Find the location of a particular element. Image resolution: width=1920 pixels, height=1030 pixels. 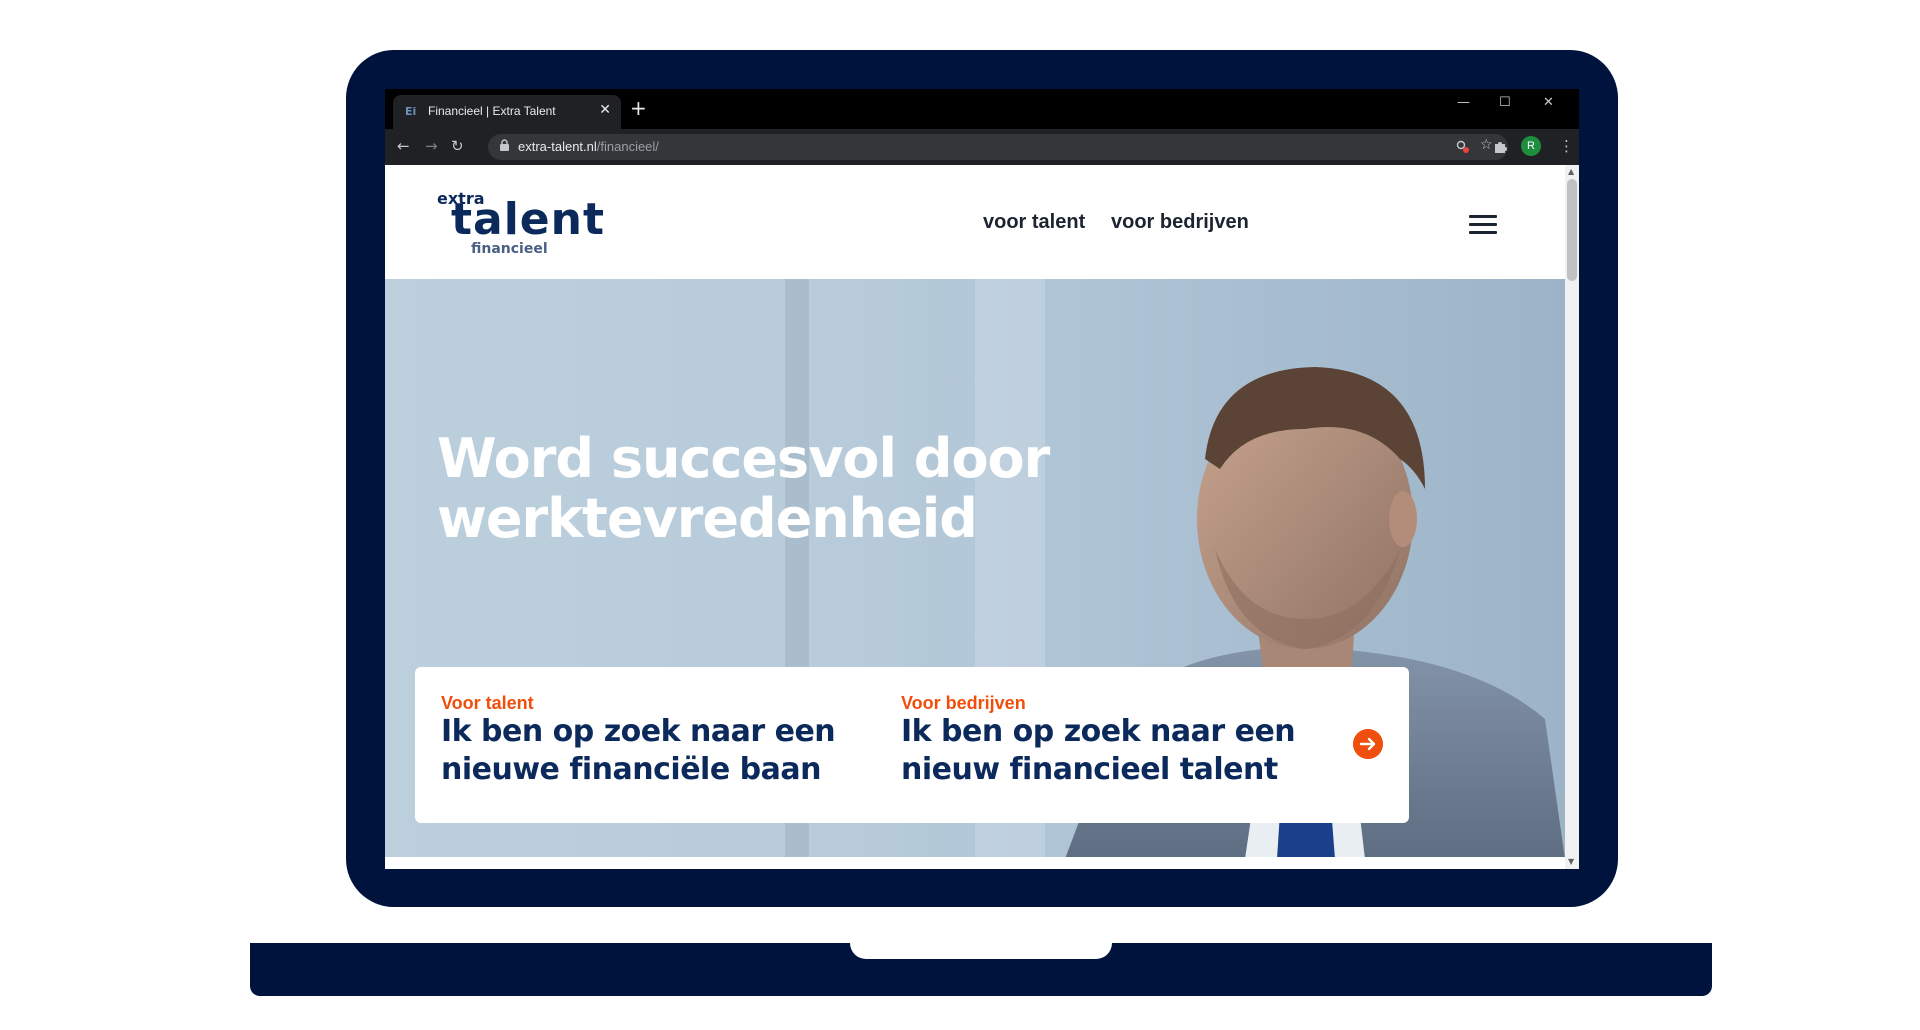

maximize-icon: ☐ is located at coordinates (1505, 102).